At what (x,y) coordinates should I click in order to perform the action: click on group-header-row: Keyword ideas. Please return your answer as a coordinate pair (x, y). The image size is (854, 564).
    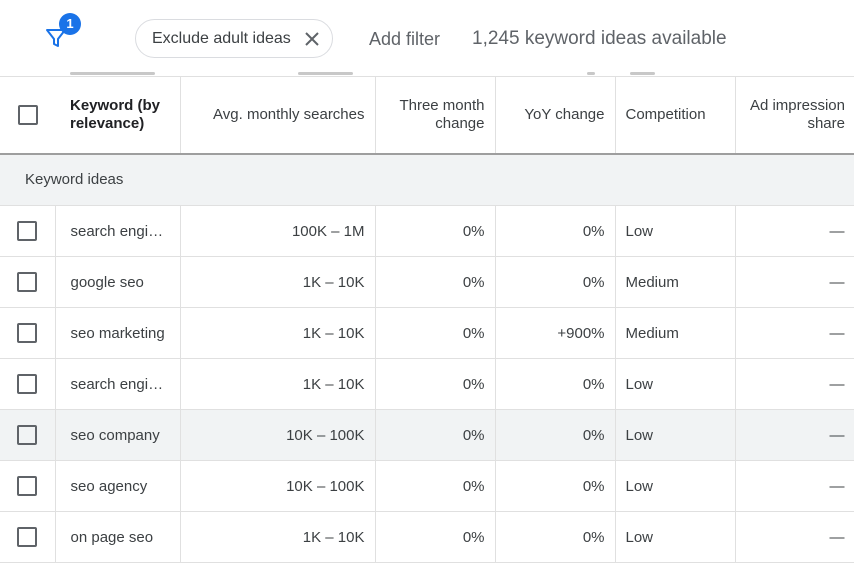
    Looking at the image, I should click on (427, 179).